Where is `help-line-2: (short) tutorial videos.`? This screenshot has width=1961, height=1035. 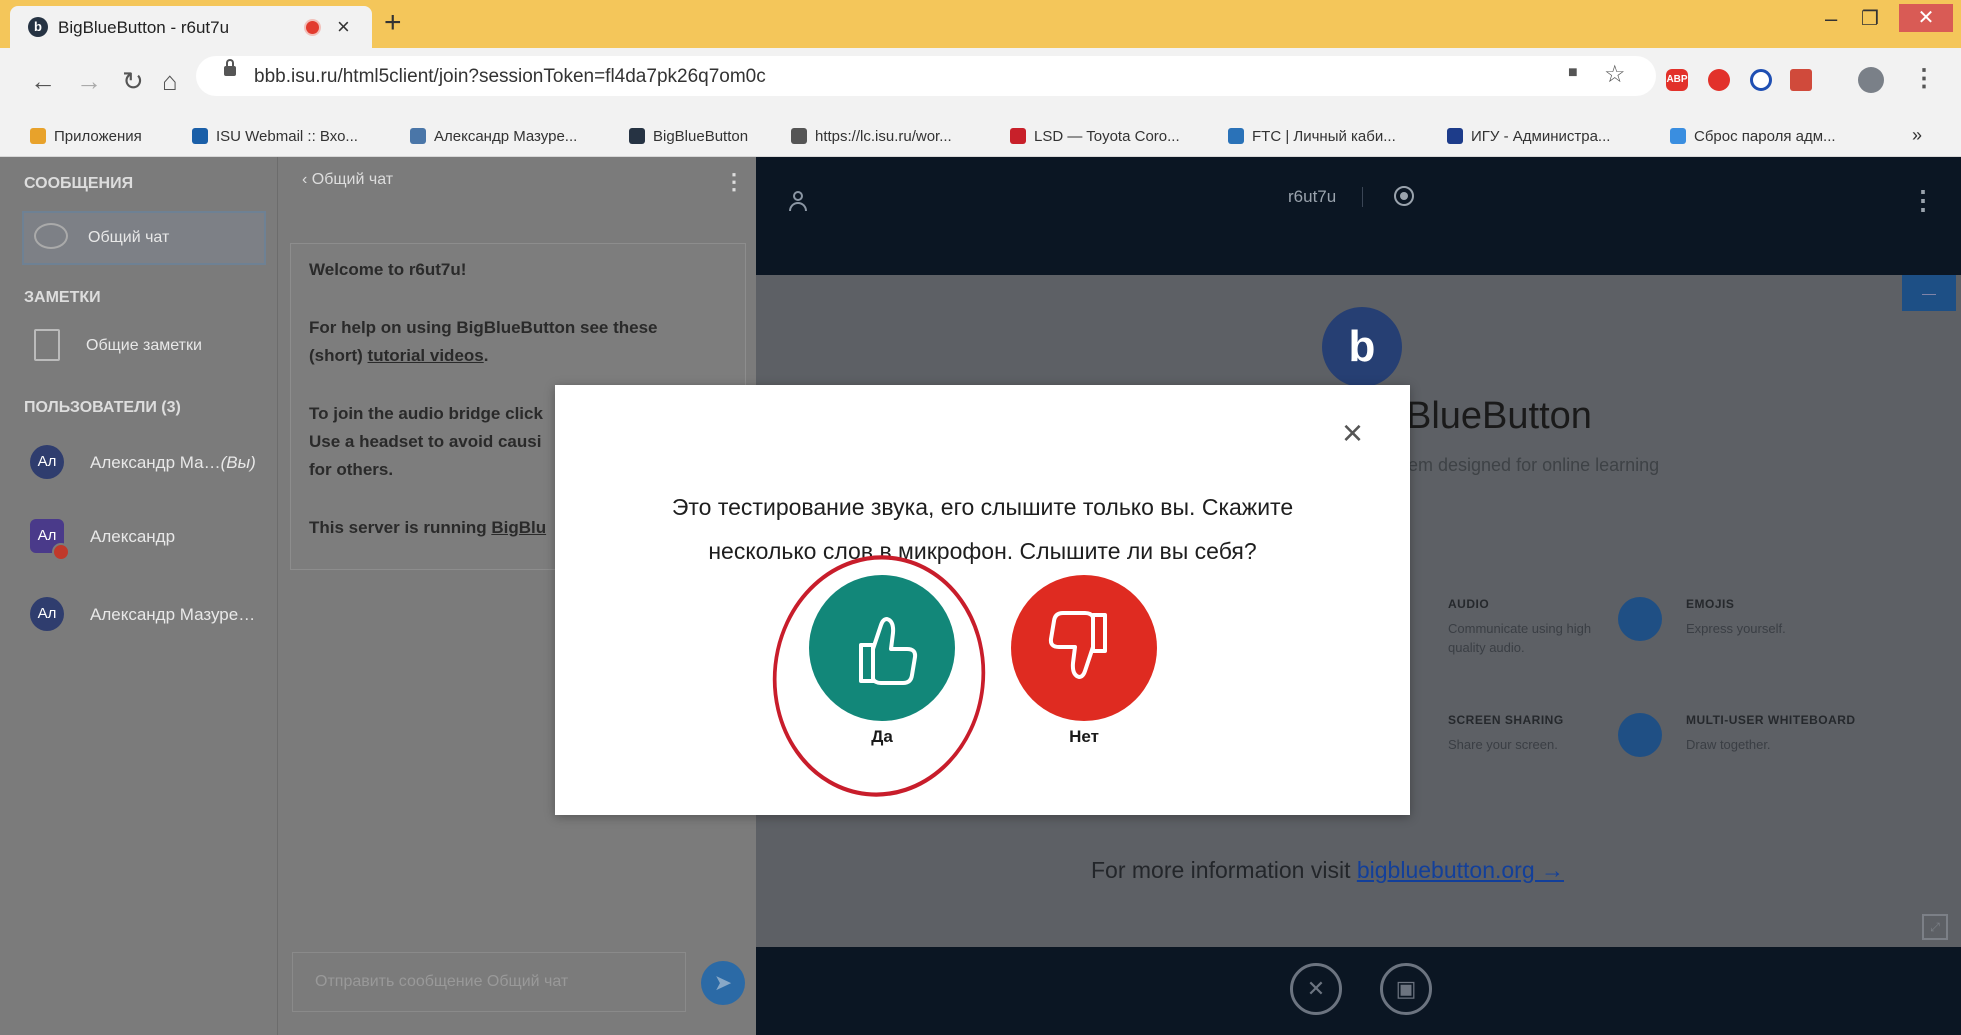 help-line-2: (short) tutorial videos. is located at coordinates (399, 355).